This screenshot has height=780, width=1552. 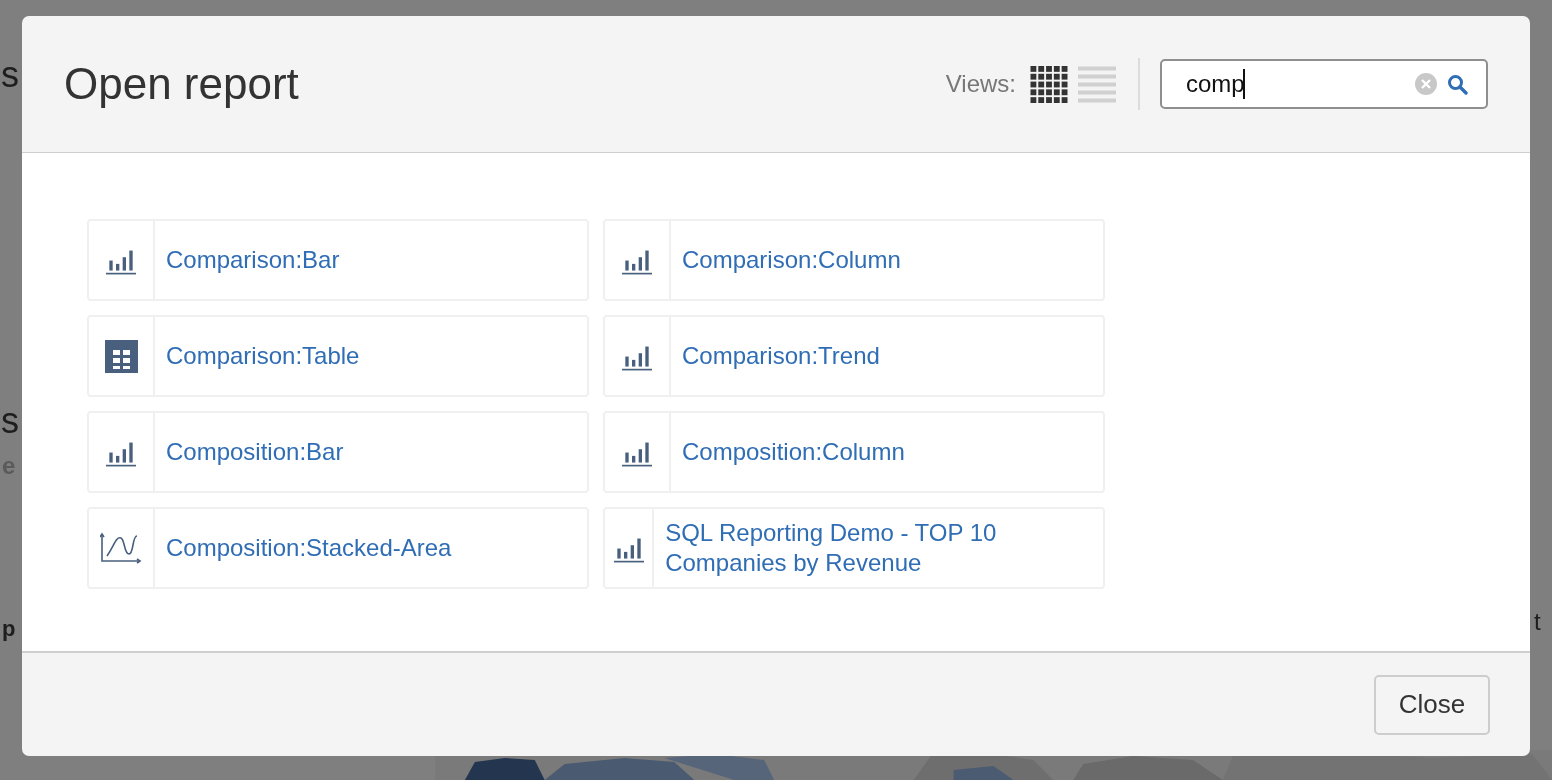 I want to click on page-text: p, so click(x=9, y=629).